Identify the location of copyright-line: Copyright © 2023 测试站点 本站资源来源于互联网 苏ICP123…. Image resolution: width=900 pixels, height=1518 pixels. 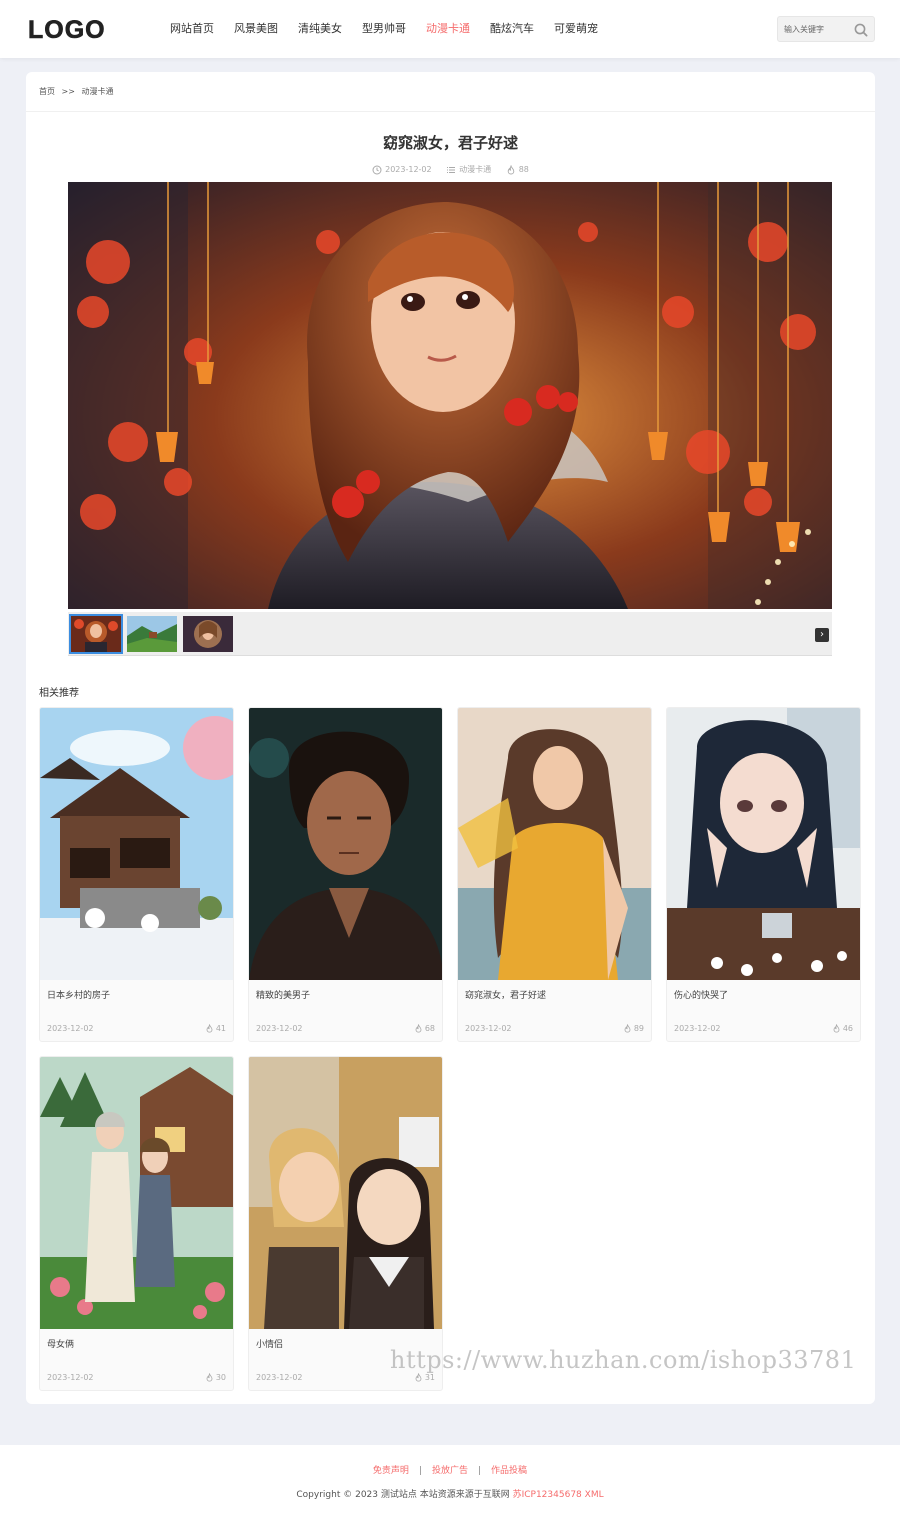
(450, 1493).